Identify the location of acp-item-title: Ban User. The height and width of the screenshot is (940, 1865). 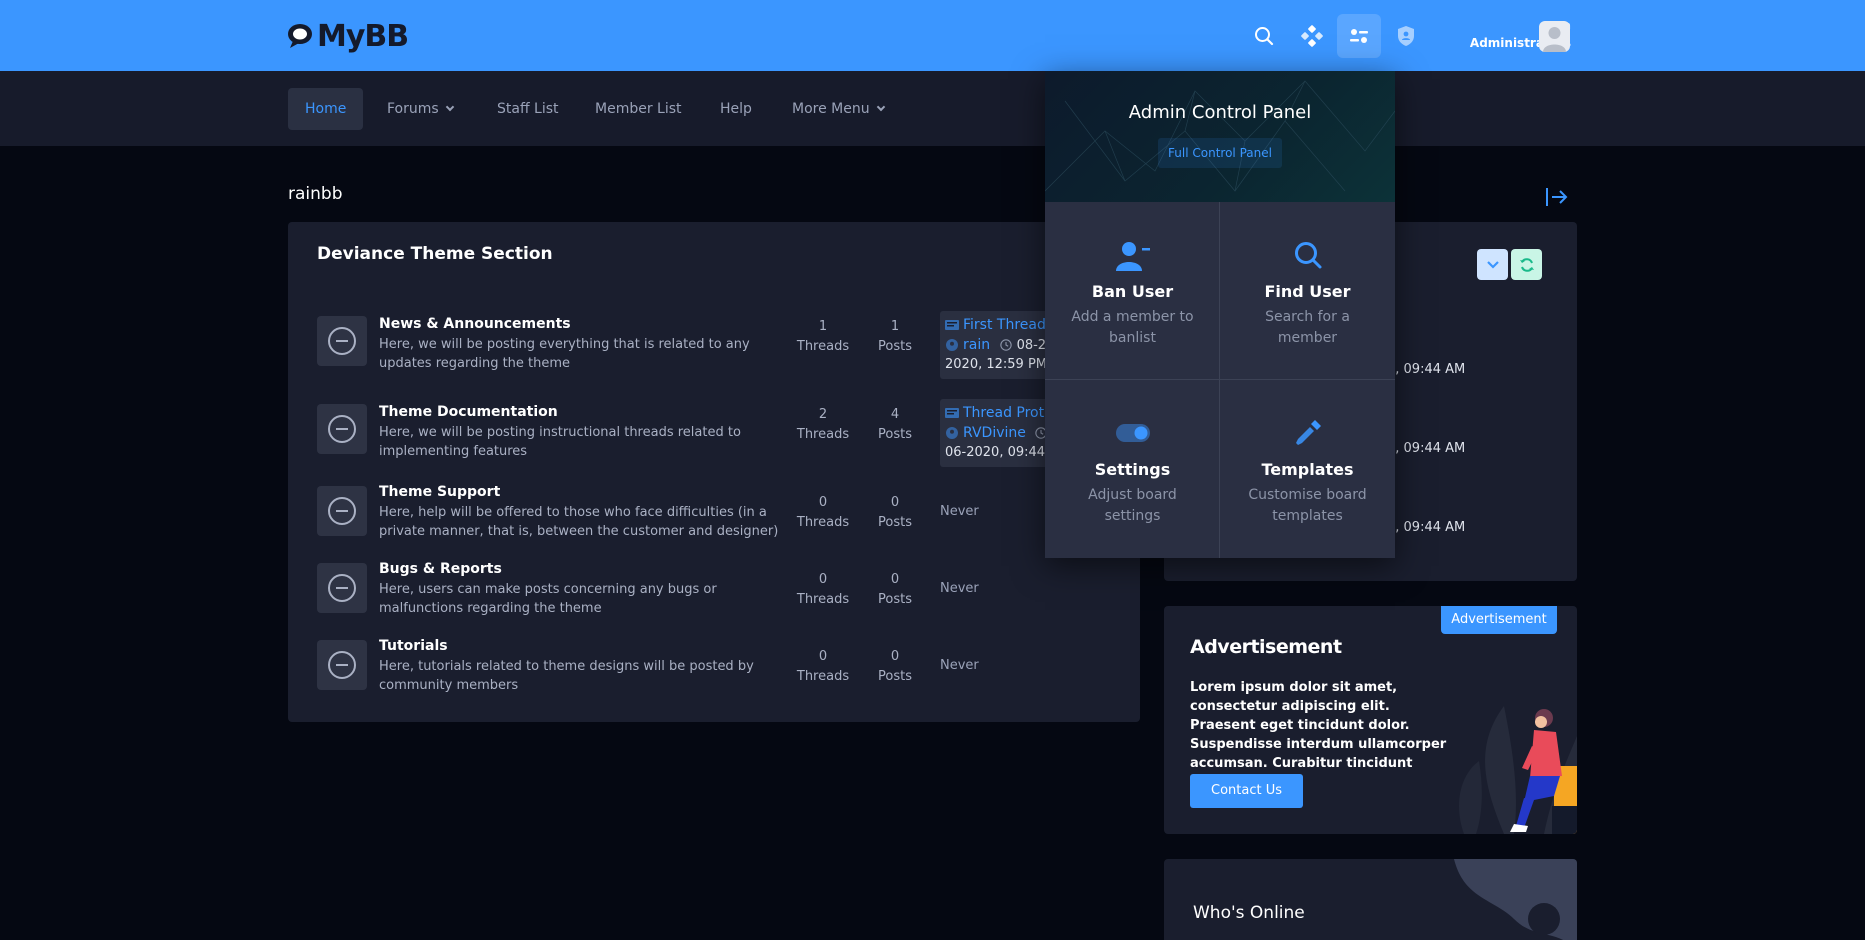
(1132, 291).